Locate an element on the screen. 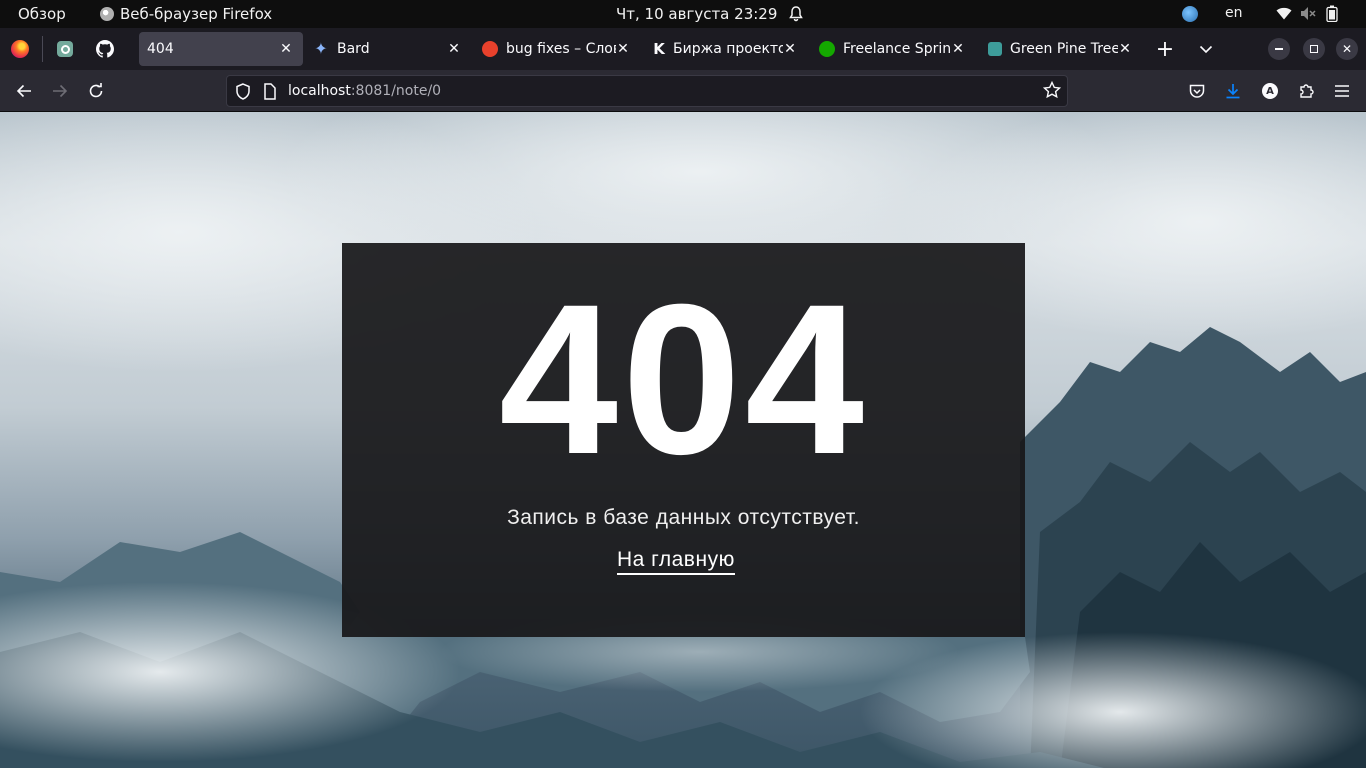  page-info-icon is located at coordinates (270, 91).